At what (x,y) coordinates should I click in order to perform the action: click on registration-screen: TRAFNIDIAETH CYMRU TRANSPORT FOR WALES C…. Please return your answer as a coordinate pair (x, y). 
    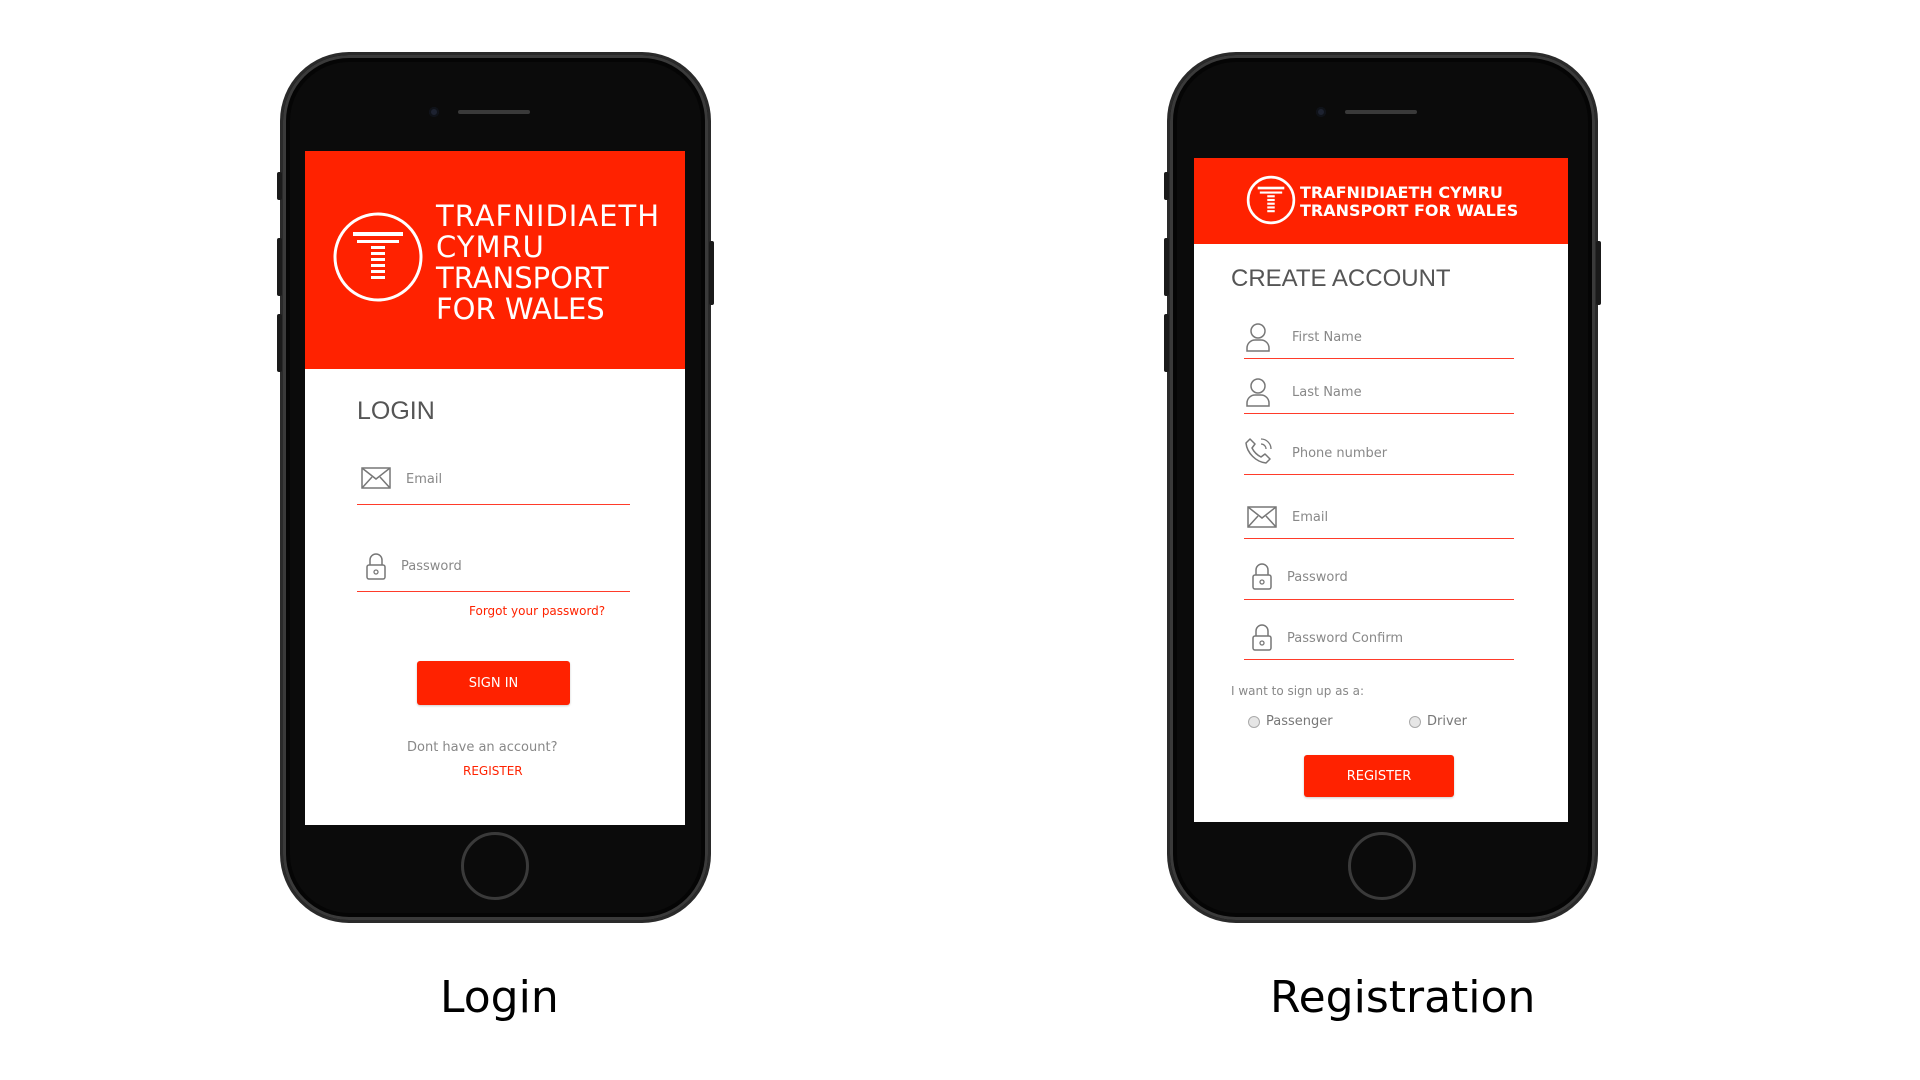
    Looking at the image, I should click on (1381, 490).